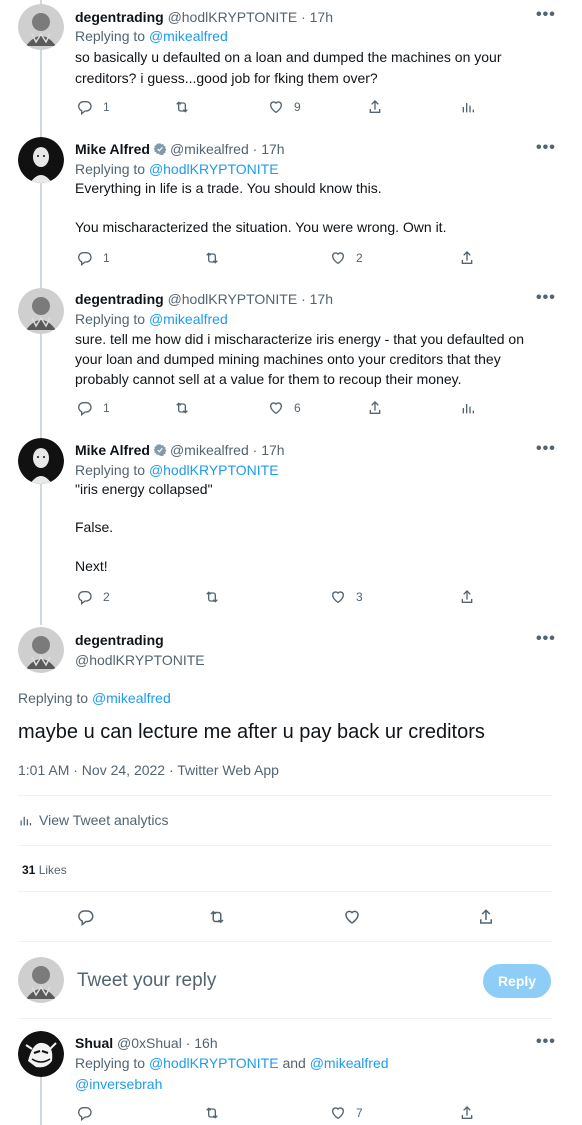 This screenshot has width=582, height=1125. I want to click on replying-to-more: @inversebrah, so click(118, 1084).